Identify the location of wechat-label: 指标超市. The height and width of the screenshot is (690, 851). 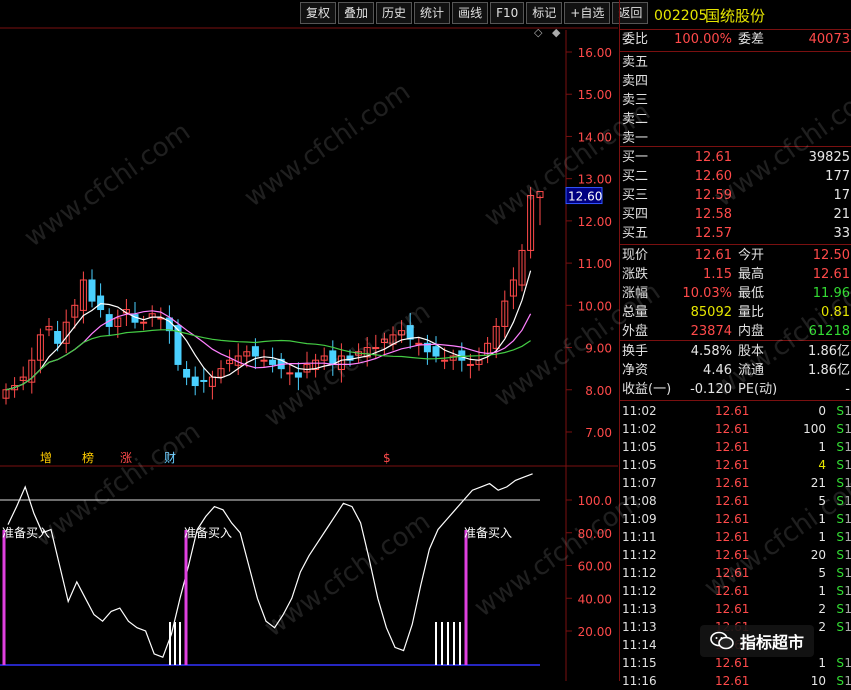
(772, 642).